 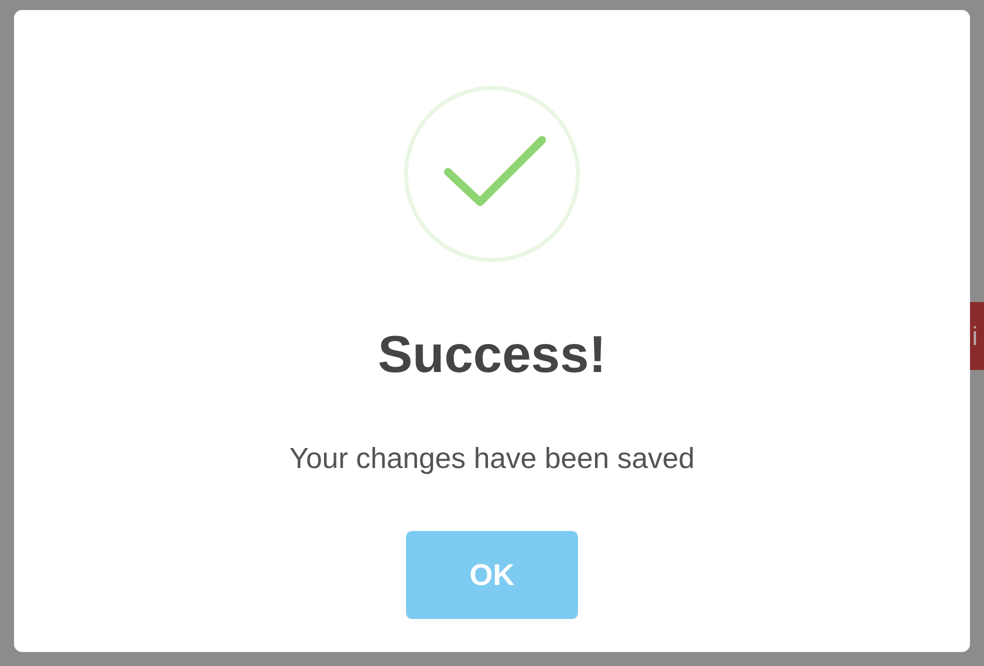 I want to click on success-check-icon, so click(x=492, y=174).